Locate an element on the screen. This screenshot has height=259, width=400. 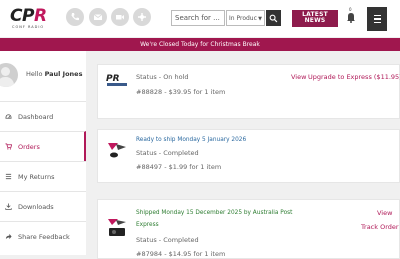
sidebar-item-label: Downloads is located at coordinates (36, 206).